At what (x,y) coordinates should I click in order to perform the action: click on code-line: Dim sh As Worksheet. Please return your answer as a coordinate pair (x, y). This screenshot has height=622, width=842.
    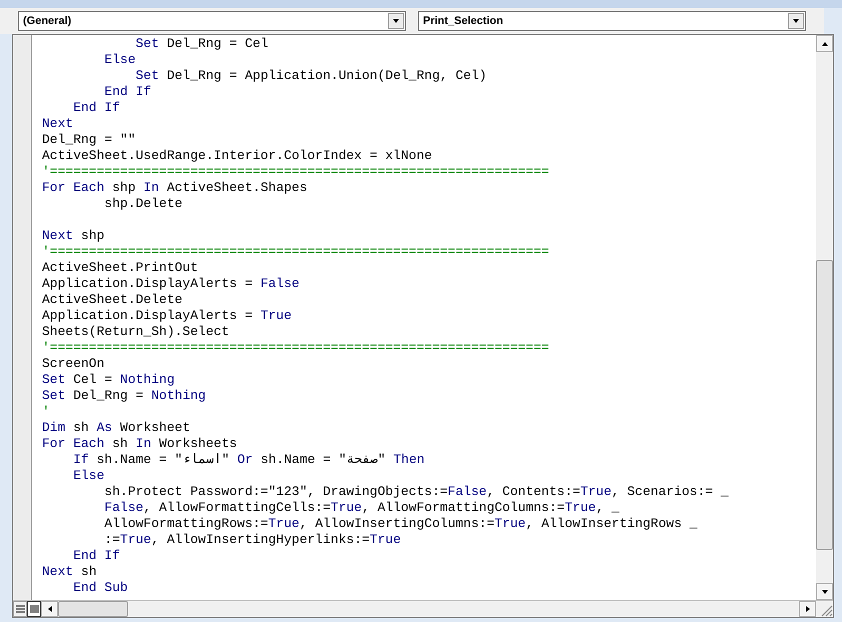
    Looking at the image, I should click on (116, 428).